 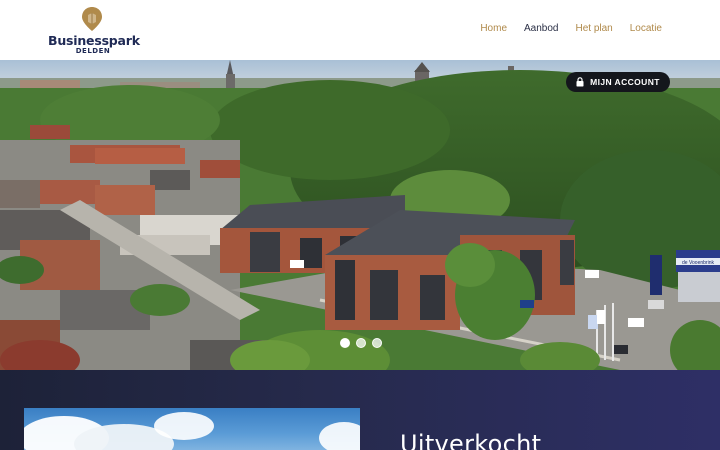 What do you see at coordinates (571, 28) in the screenshot?
I see `main-nav: Home Aanbod Het plan Locatie` at bounding box center [571, 28].